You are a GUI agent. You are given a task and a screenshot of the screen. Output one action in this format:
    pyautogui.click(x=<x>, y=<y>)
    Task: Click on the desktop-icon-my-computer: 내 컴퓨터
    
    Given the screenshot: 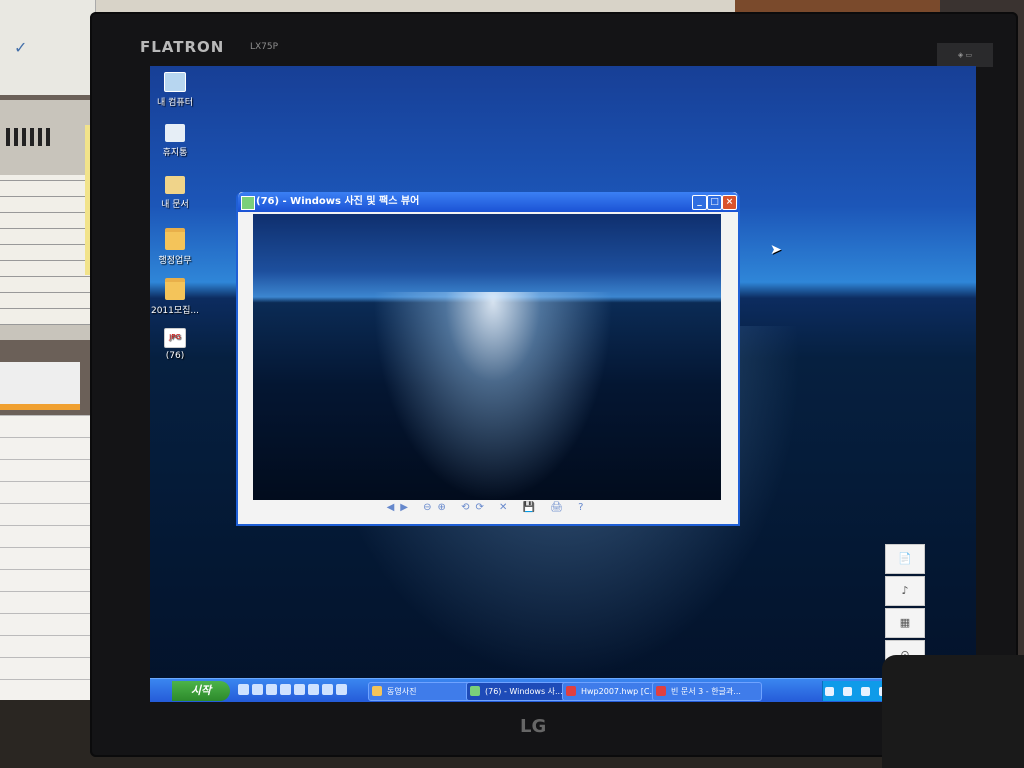 What is the action you would take?
    pyautogui.click(x=176, y=90)
    